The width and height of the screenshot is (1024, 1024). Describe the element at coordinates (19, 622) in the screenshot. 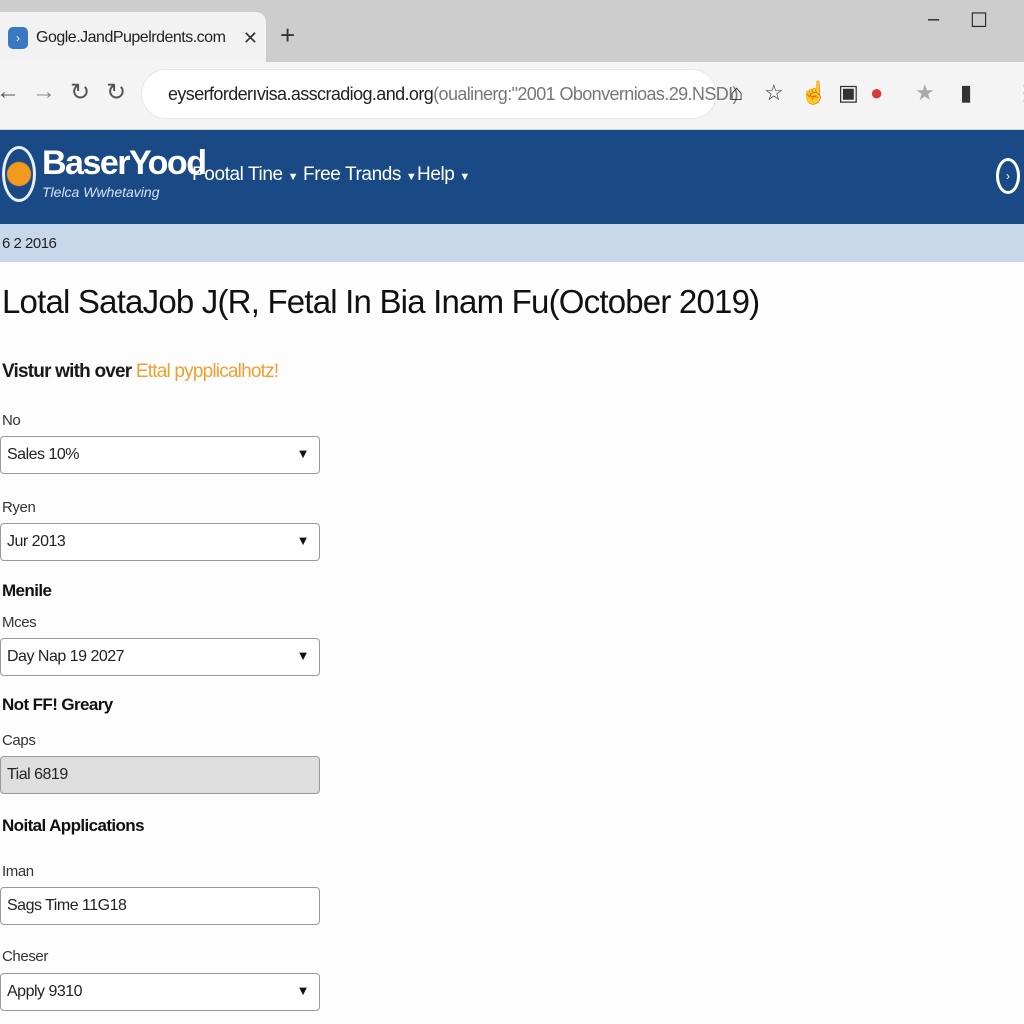

I see `field-label: Mces` at that location.